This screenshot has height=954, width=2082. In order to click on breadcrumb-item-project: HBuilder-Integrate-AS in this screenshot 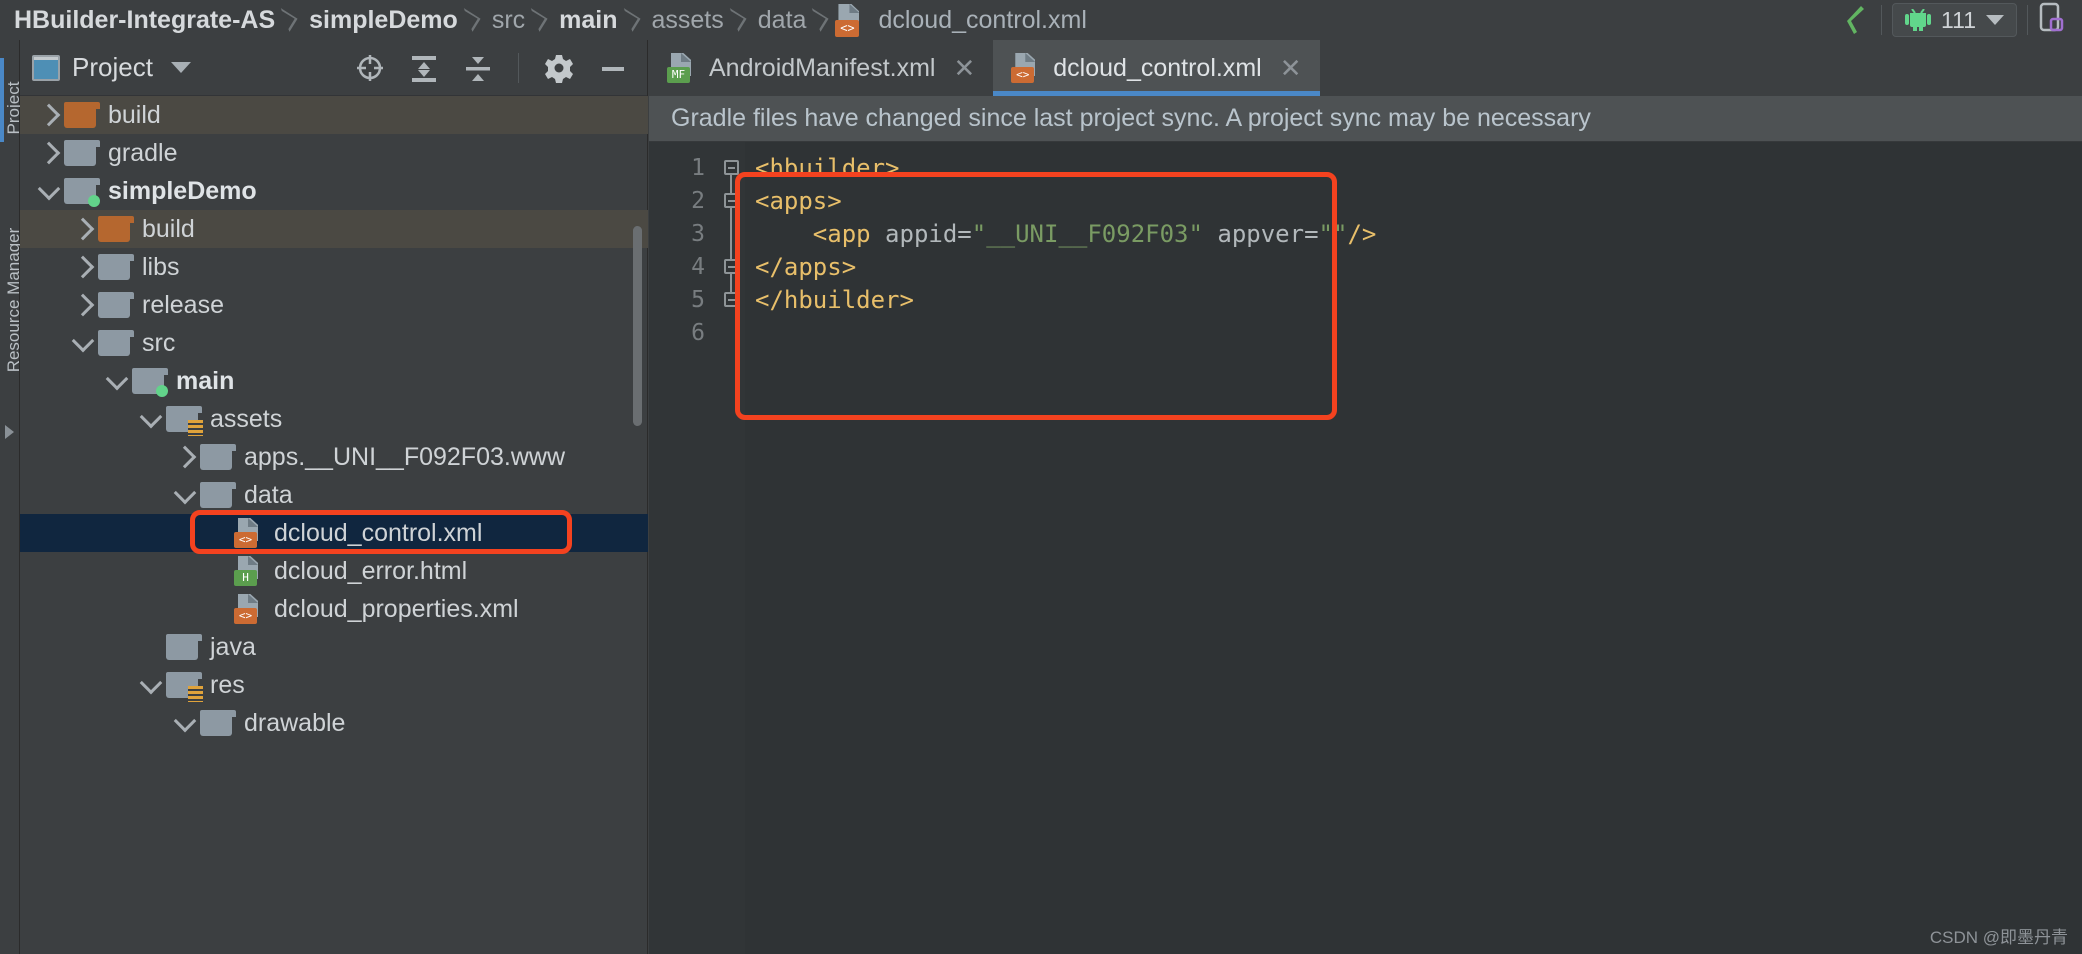, I will do `click(144, 20)`.